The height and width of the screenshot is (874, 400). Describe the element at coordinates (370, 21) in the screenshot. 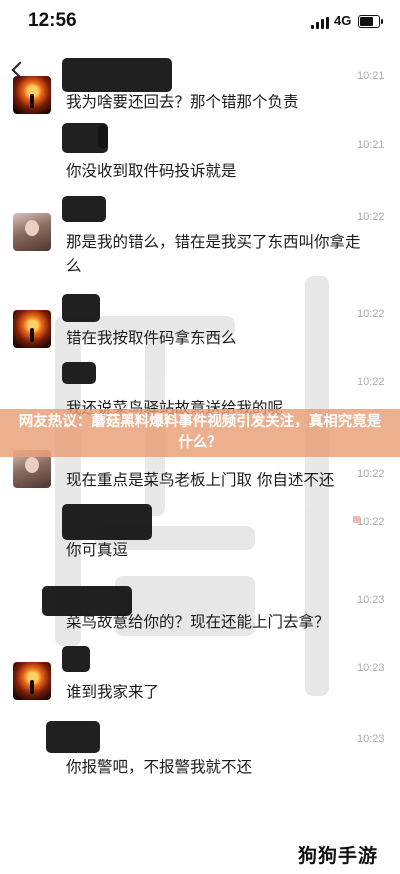

I see `battery-icon` at that location.